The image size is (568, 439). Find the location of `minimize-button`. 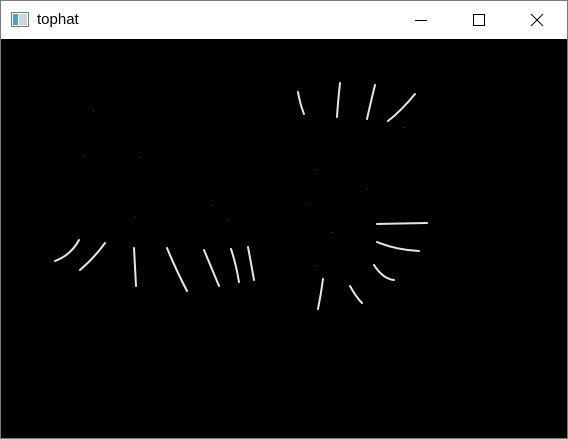

minimize-button is located at coordinates (421, 20).